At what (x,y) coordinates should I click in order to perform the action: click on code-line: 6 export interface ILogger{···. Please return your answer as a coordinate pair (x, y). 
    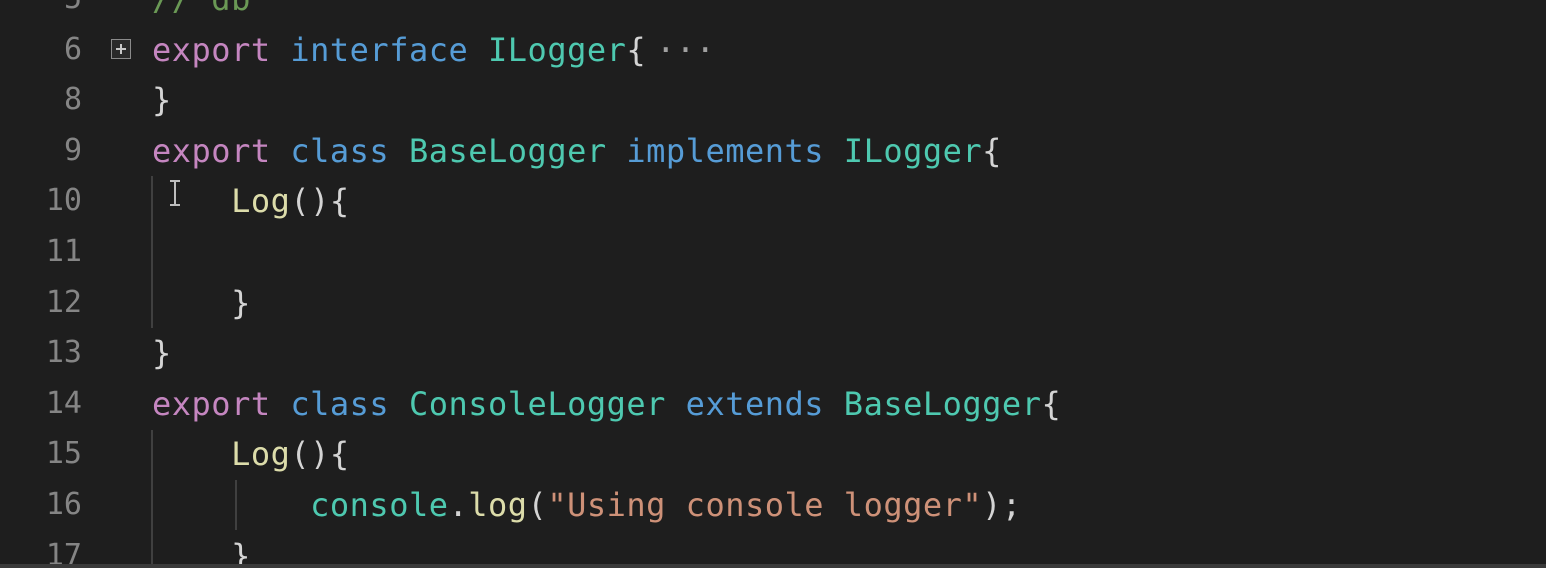
    Looking at the image, I should click on (773, 50).